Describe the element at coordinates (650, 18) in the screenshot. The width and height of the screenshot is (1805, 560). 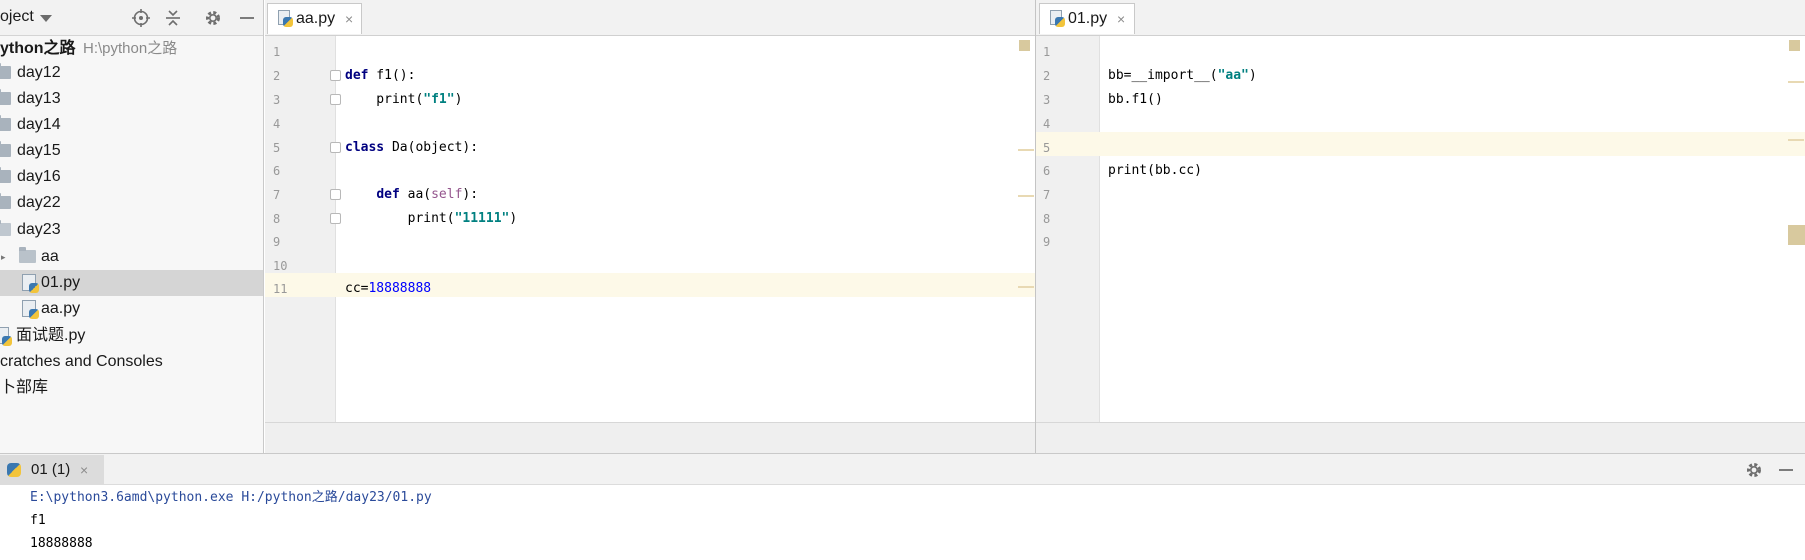
I see `left-editor-tabbar: aa.py ×` at that location.